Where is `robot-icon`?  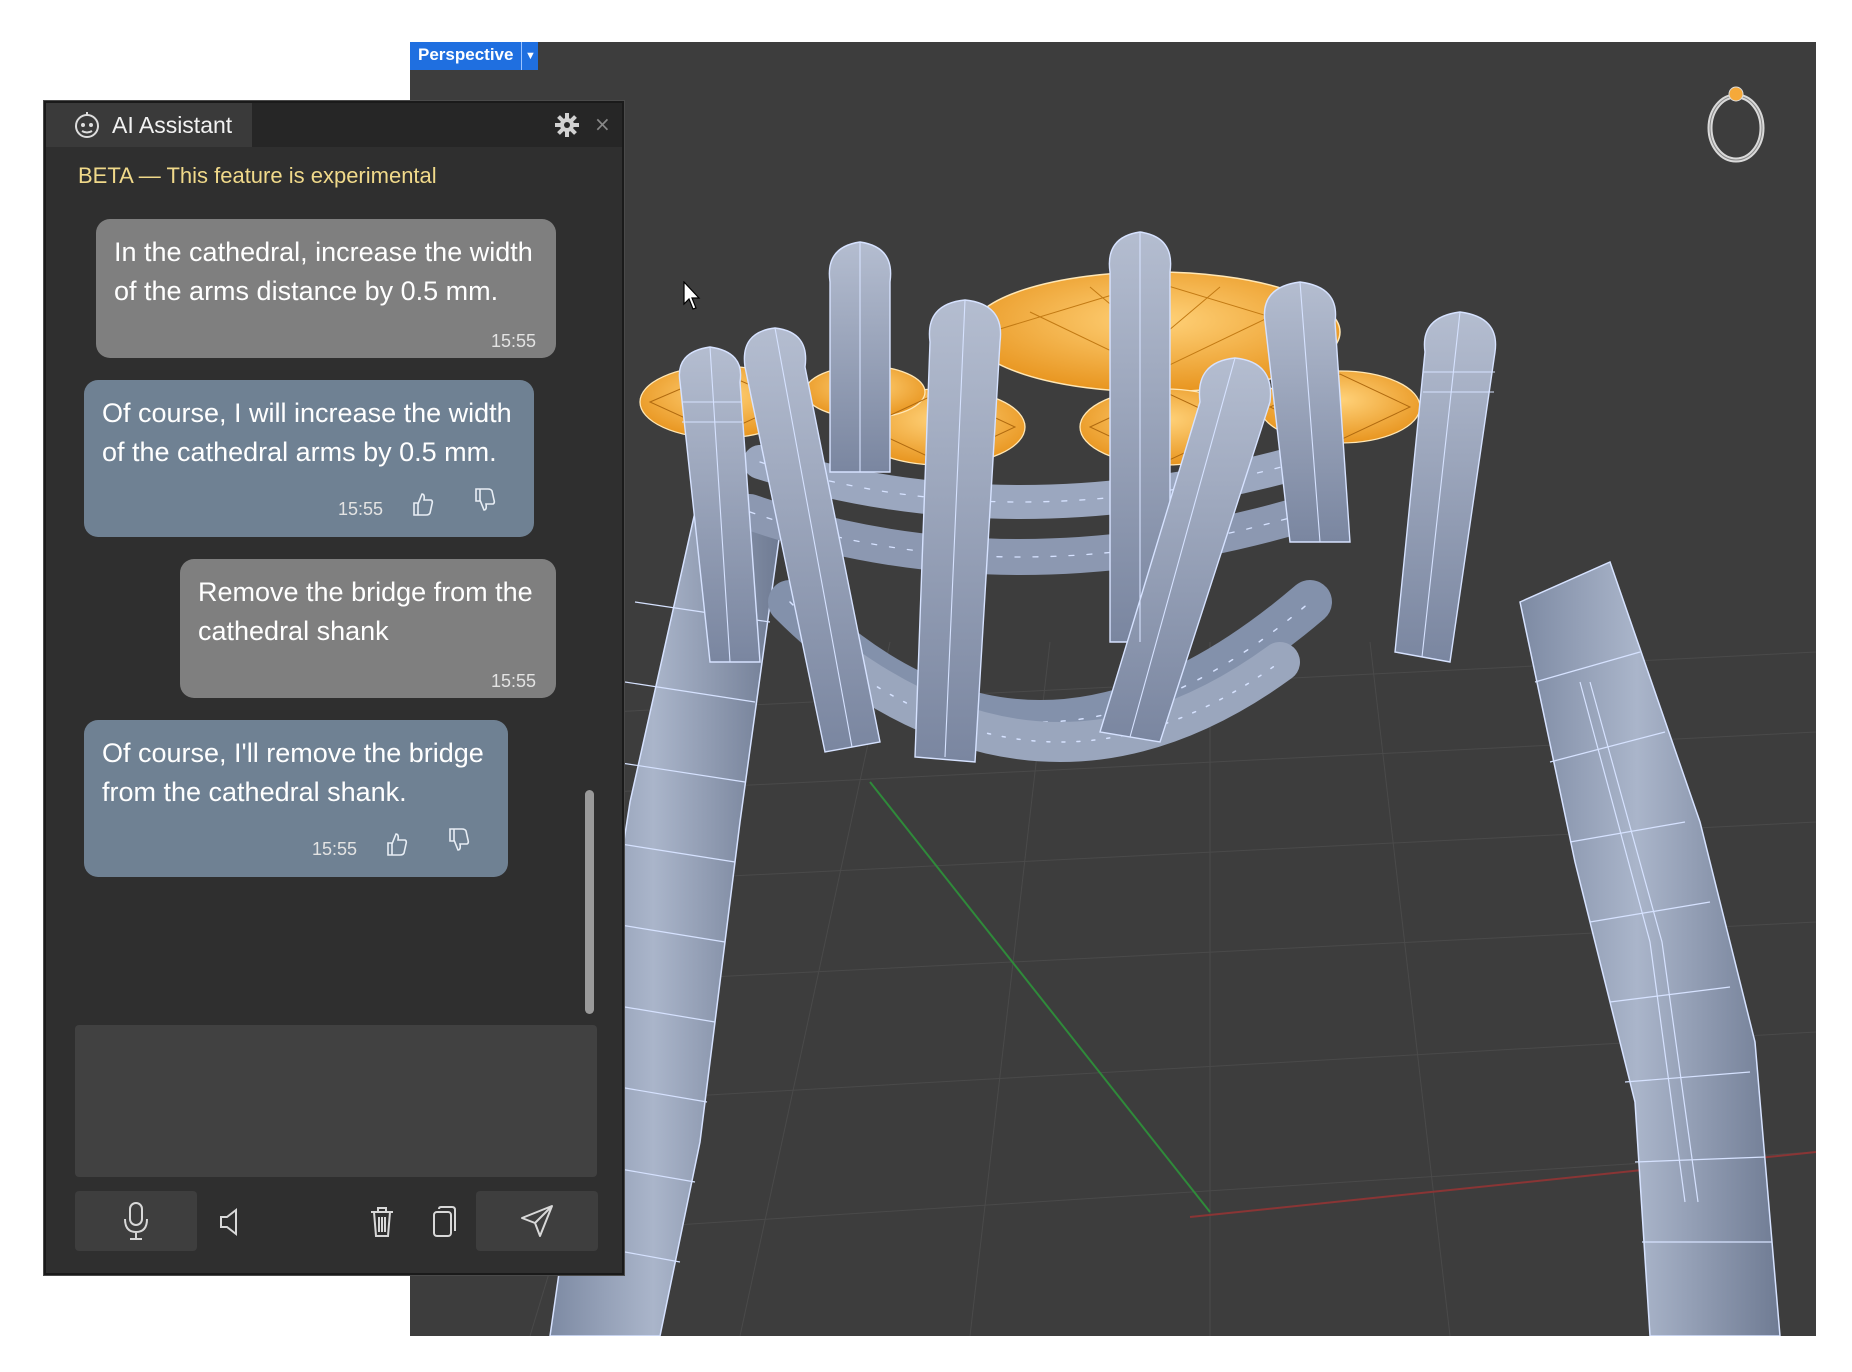 robot-icon is located at coordinates (87, 125).